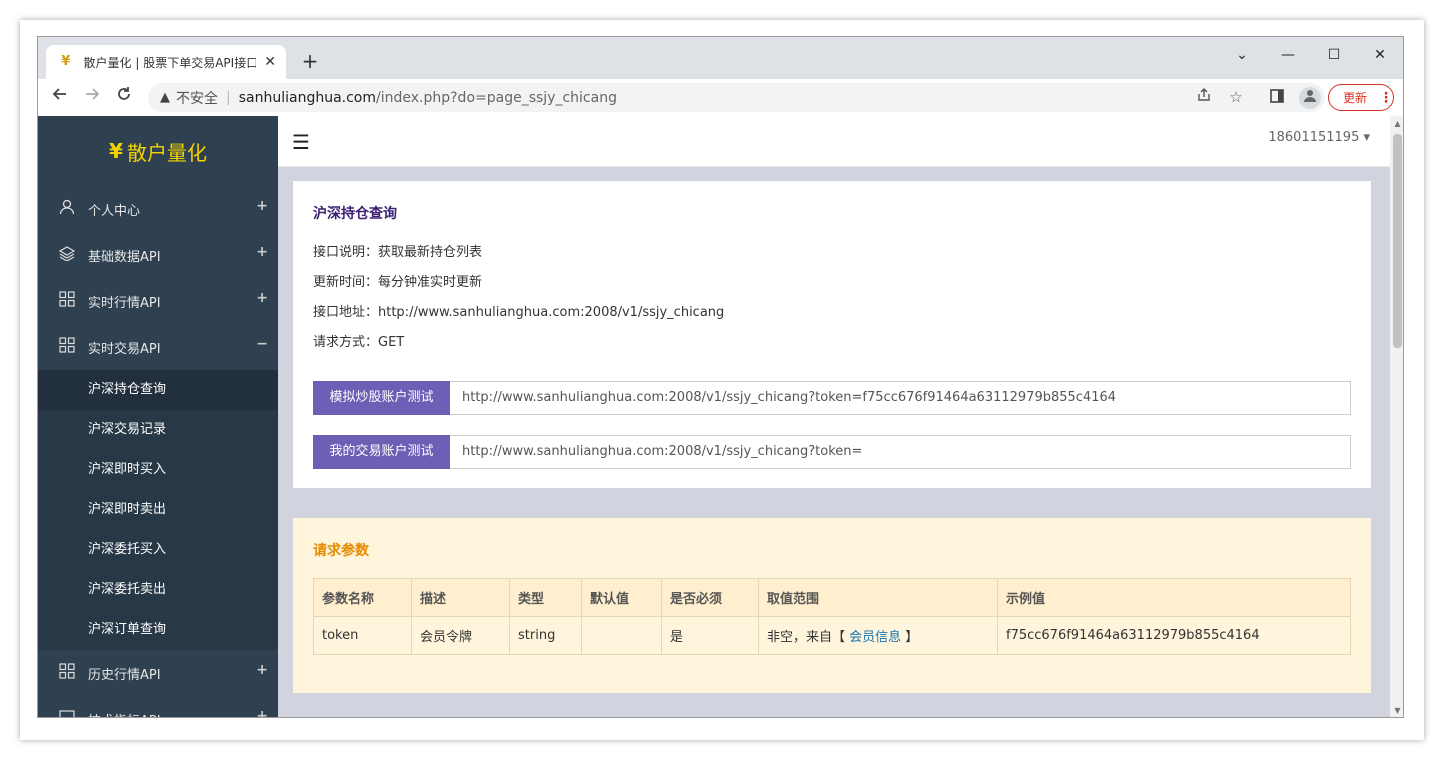 The image size is (1444, 760). Describe the element at coordinates (66, 61) in the screenshot. I see `favicon-icon: ¥` at that location.